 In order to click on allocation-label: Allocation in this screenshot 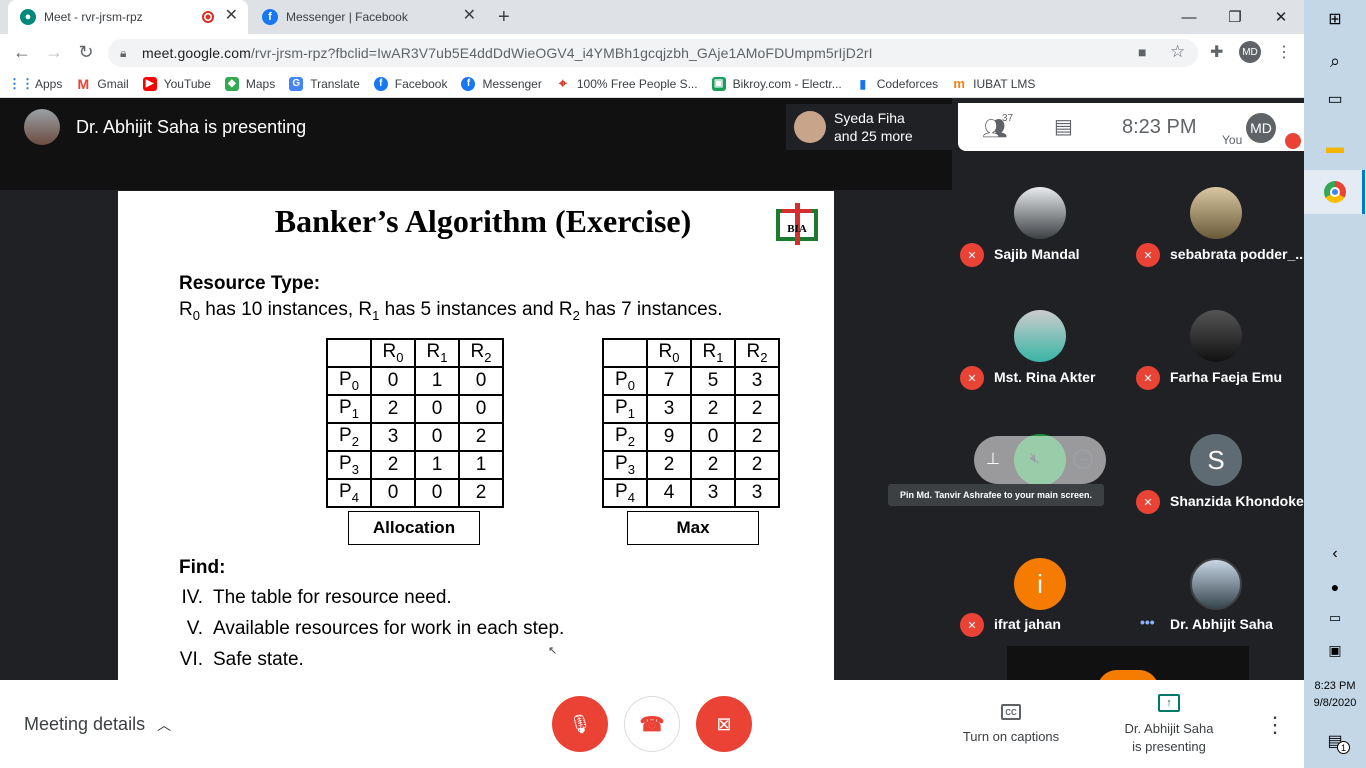, I will do `click(414, 528)`.